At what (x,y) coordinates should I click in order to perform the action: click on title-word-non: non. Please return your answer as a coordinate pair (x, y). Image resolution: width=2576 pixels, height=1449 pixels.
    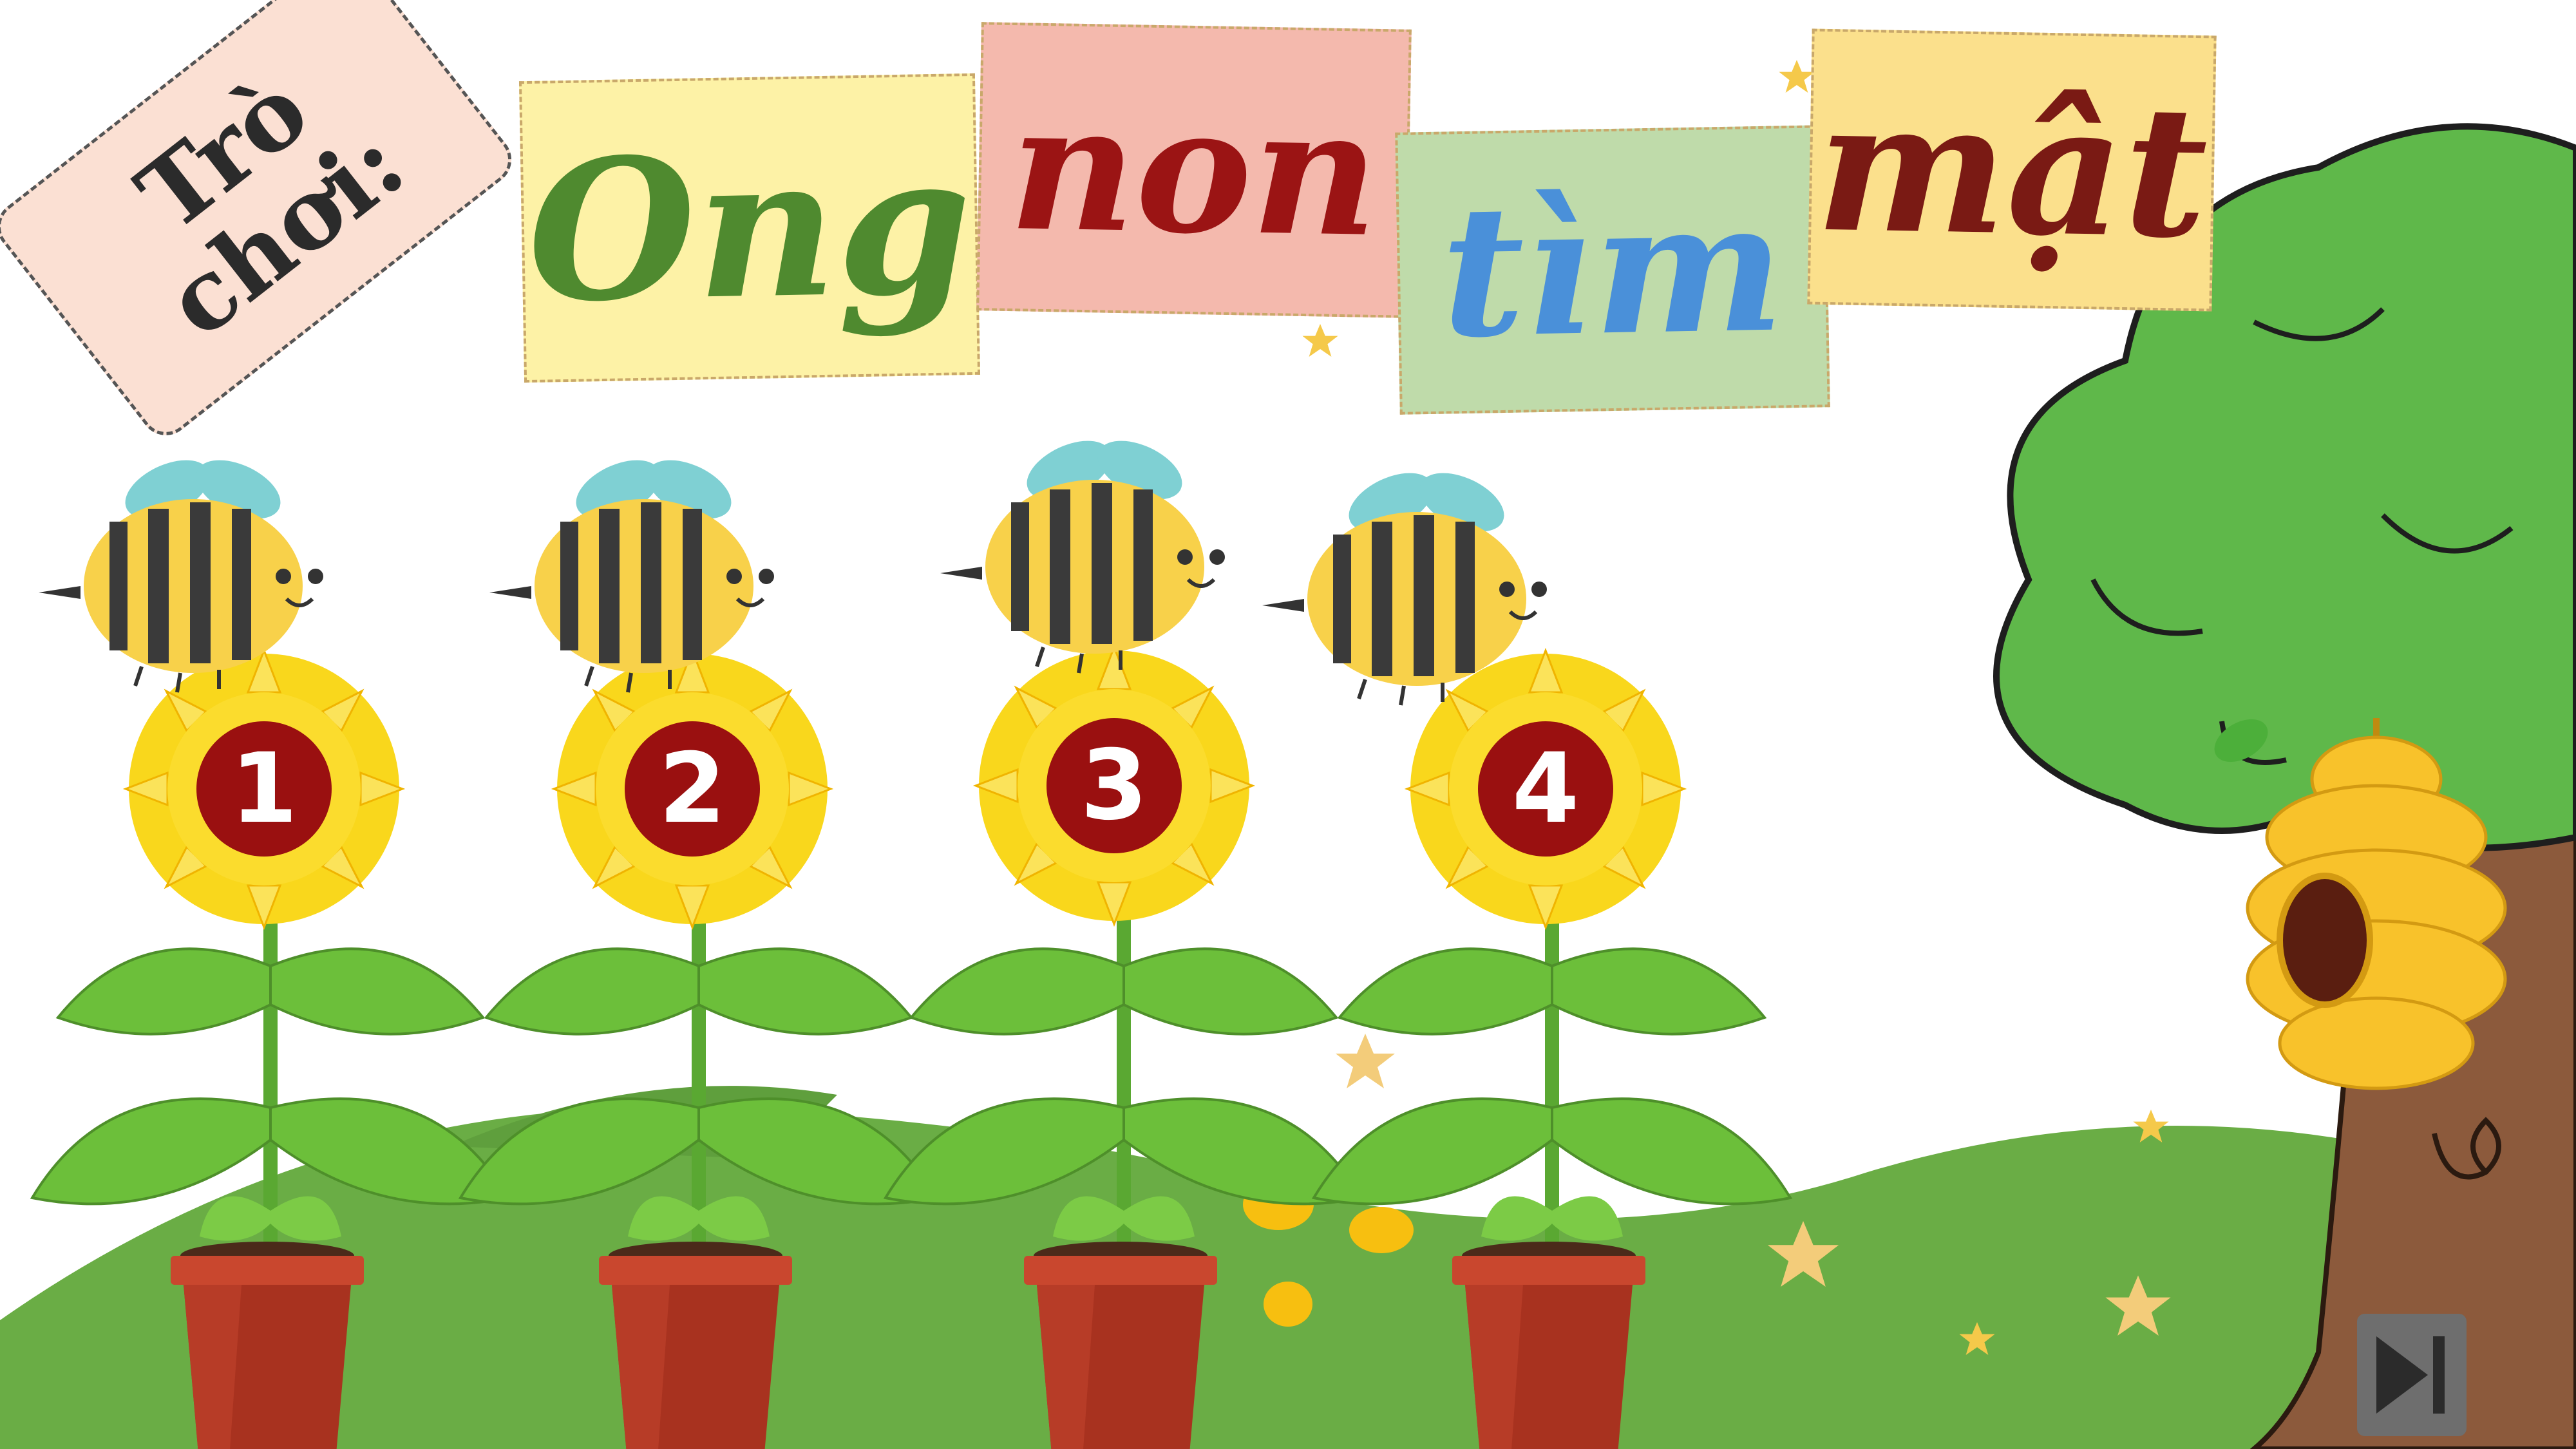
    Looking at the image, I should click on (1194, 170).